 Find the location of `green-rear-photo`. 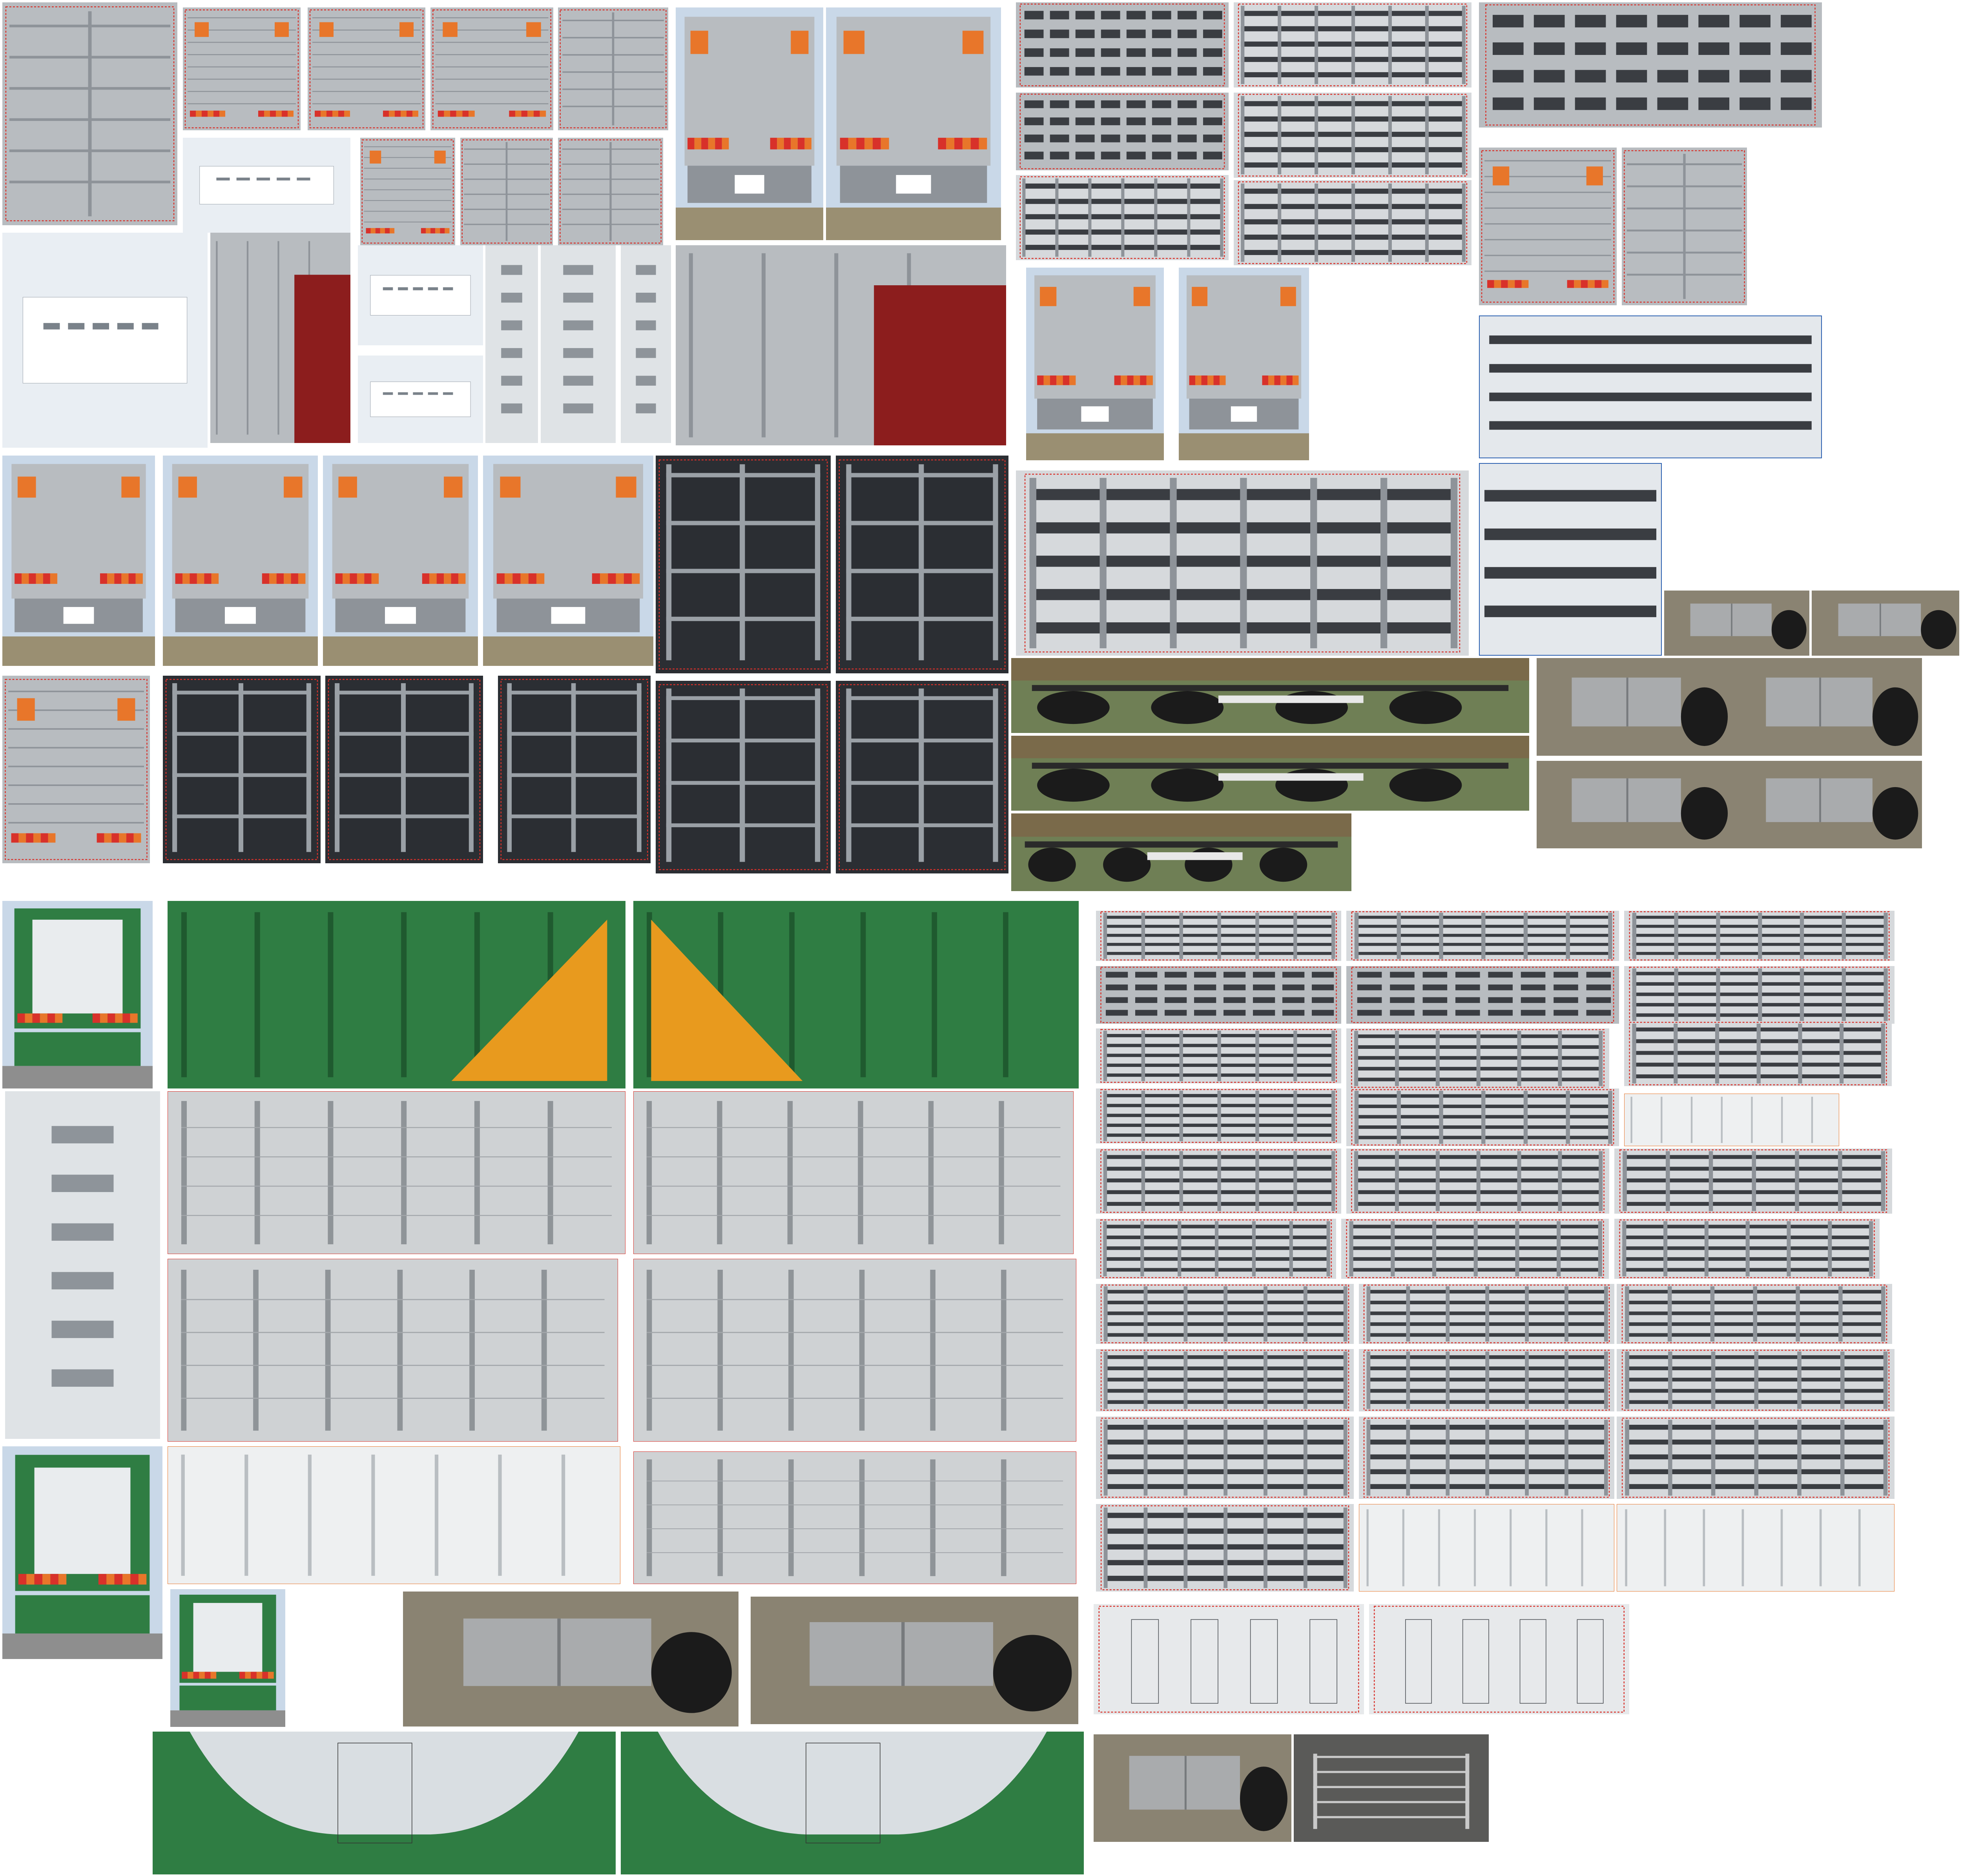

green-rear-photo is located at coordinates (78, 994).